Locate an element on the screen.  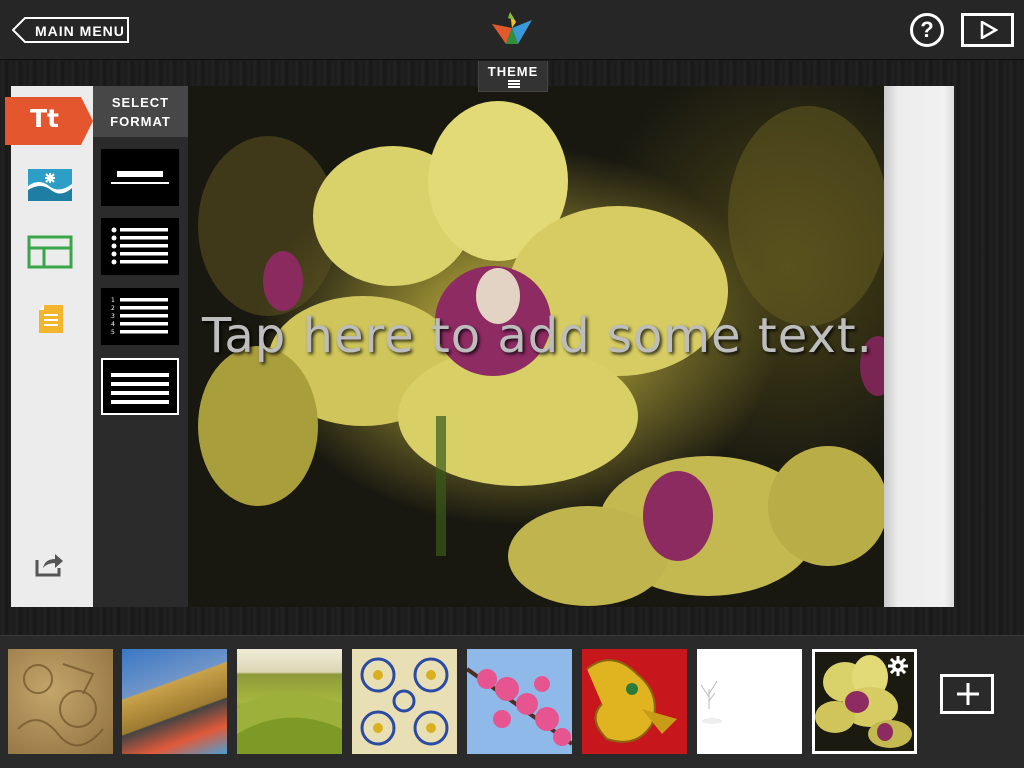
main-menu-button: MAIN MENU is located at coordinates (71, 30).